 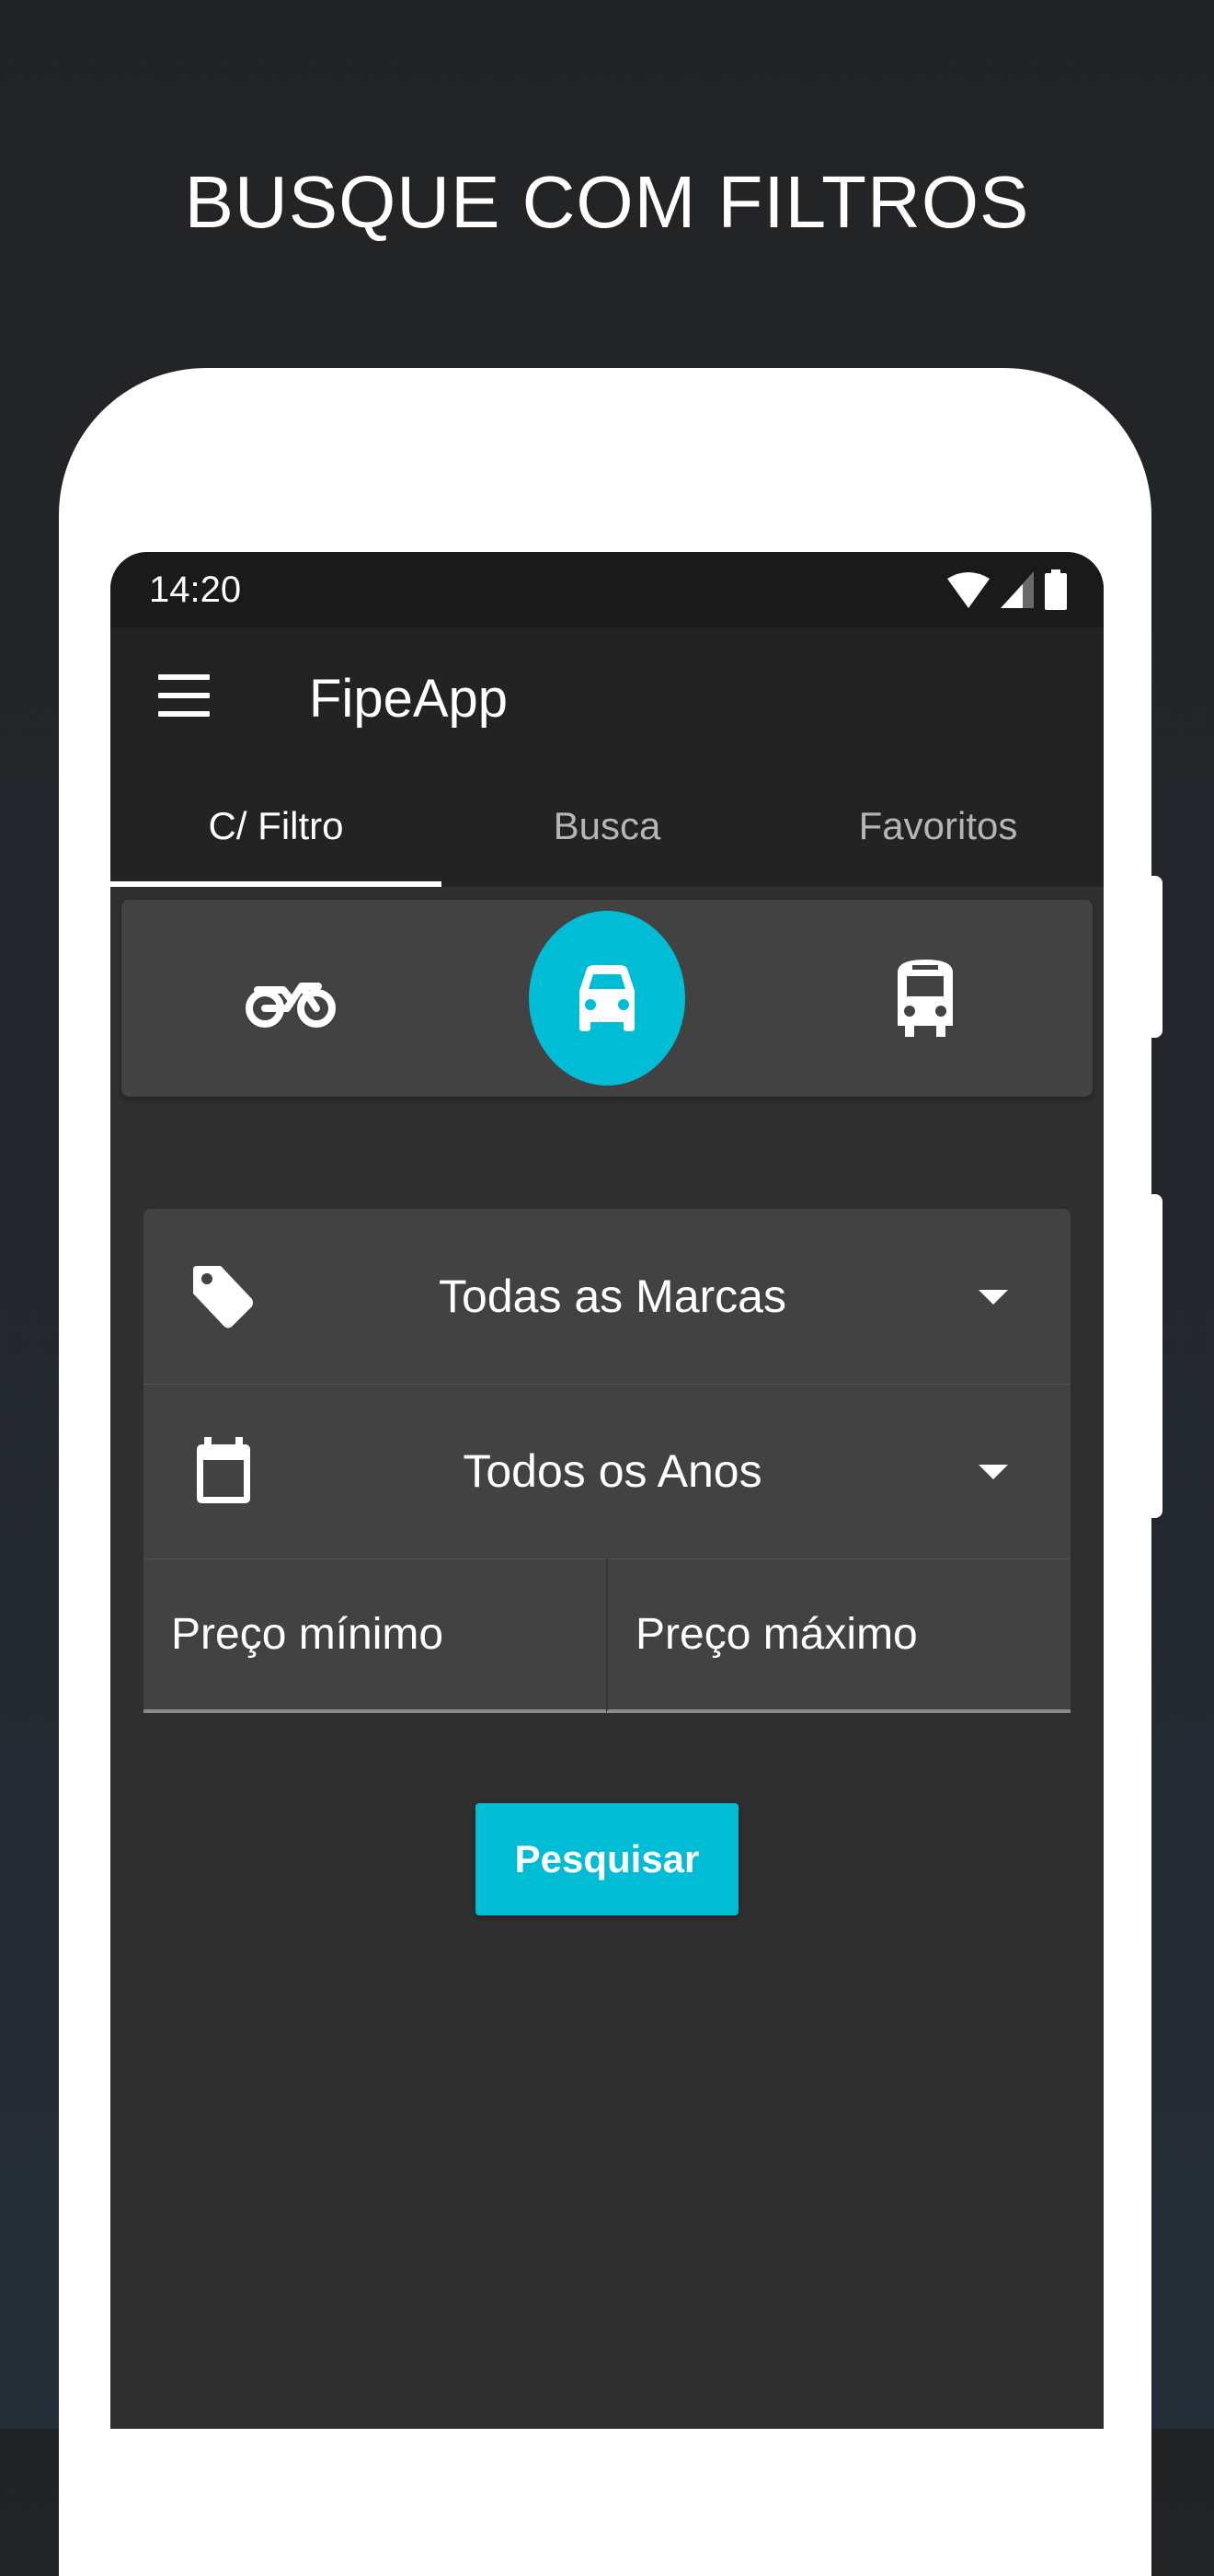 What do you see at coordinates (612, 1296) in the screenshot?
I see `brand-select-value: Todas as Marcas` at bounding box center [612, 1296].